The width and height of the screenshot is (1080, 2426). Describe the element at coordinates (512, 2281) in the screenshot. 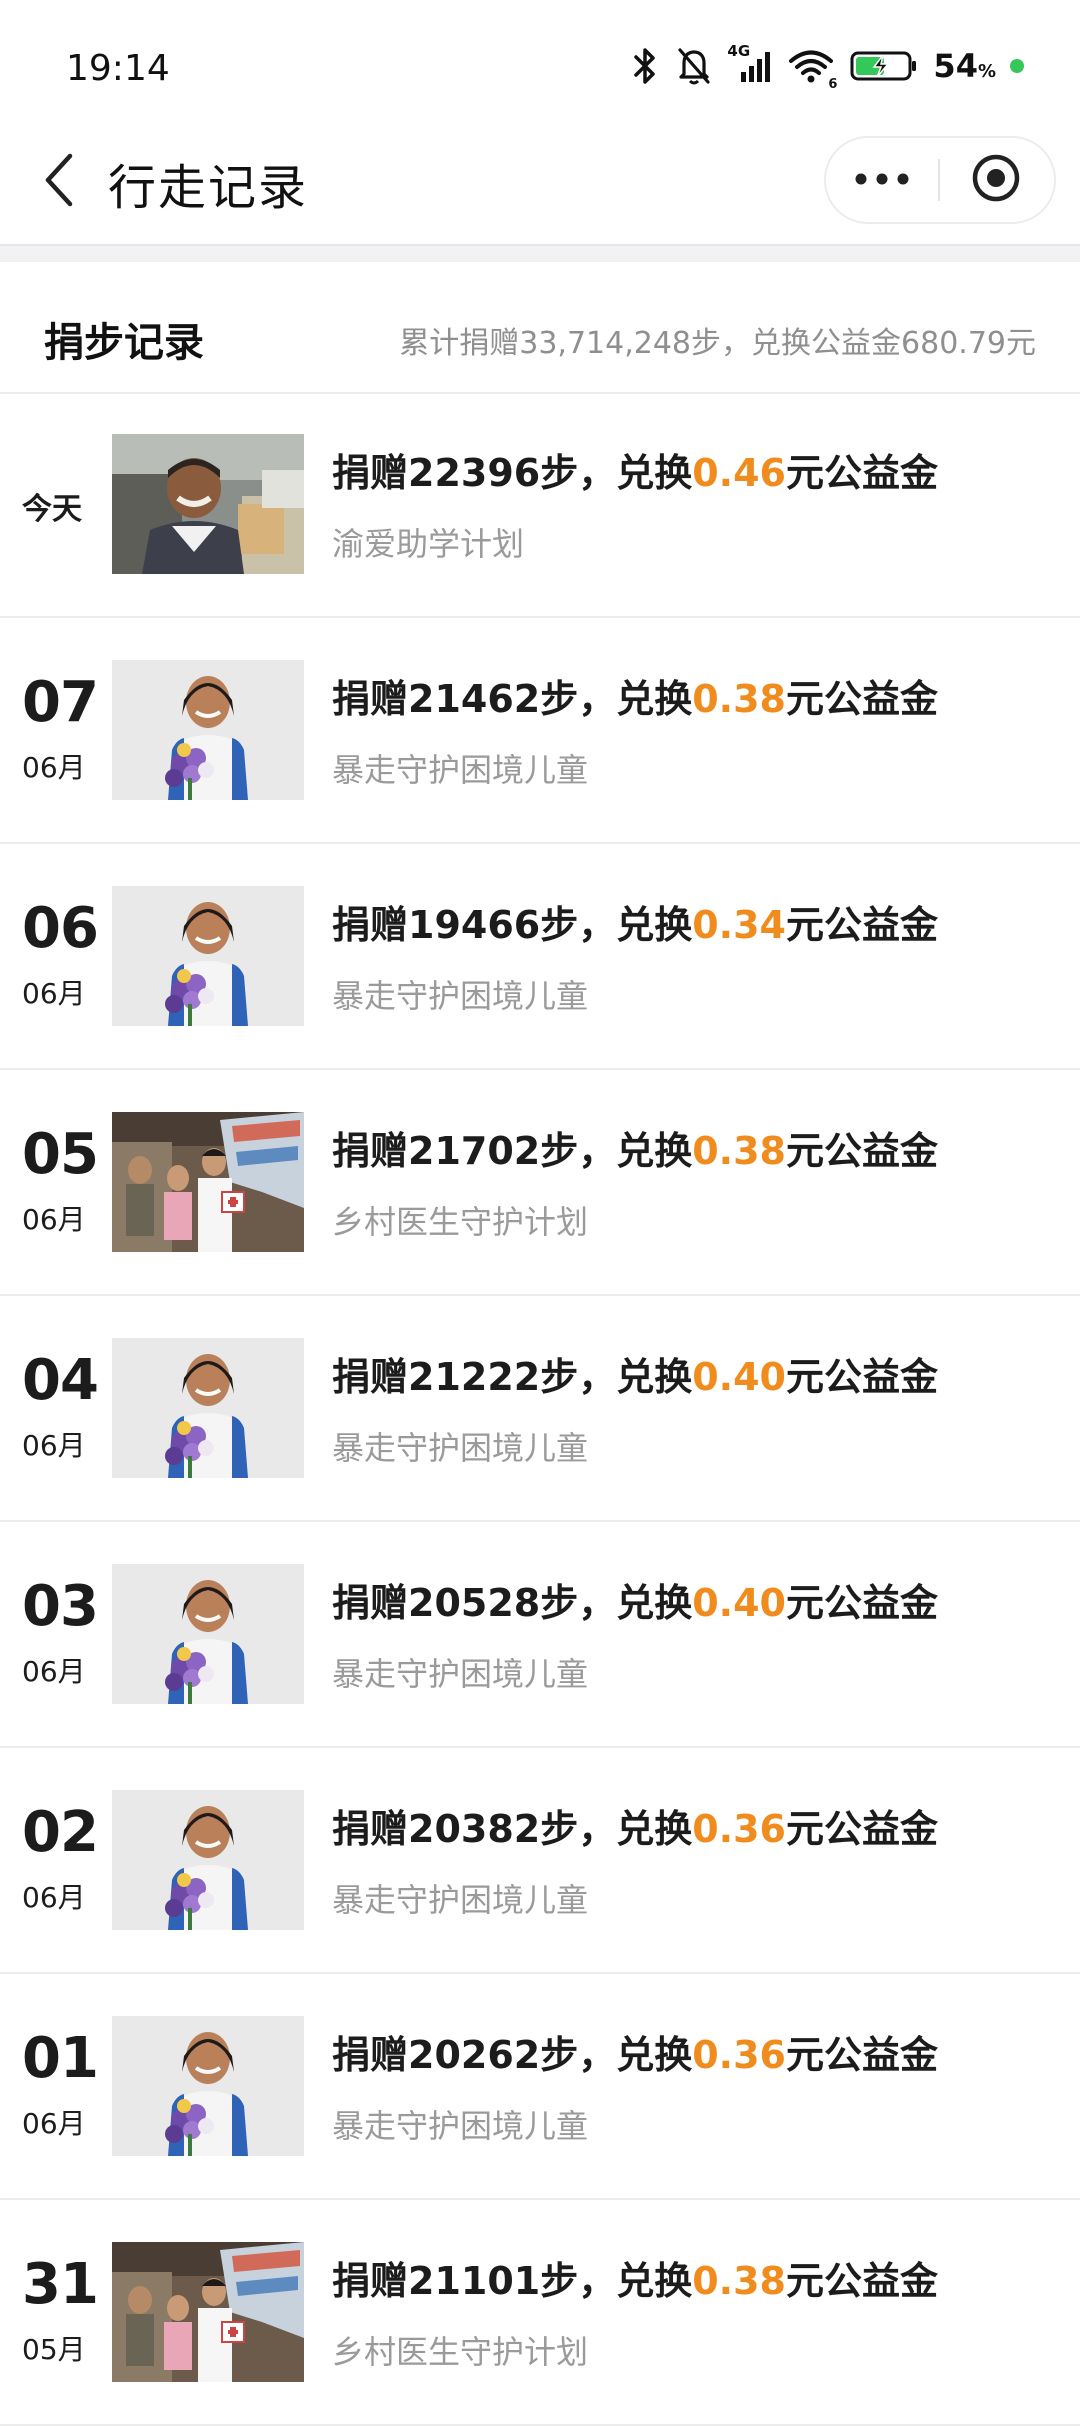

I see `record-steps-text: 捐赠21101步，兑换` at that location.